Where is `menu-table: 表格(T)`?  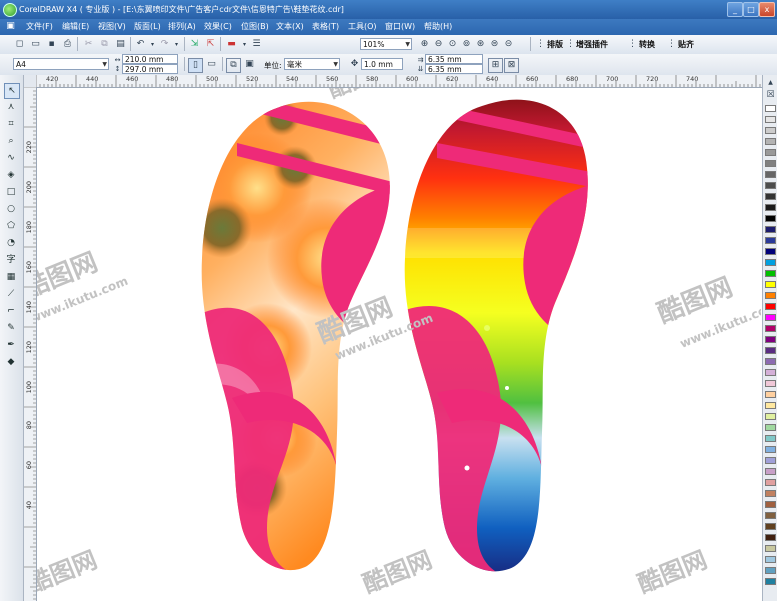
menu-table: 表格(T) is located at coordinates (325, 26).